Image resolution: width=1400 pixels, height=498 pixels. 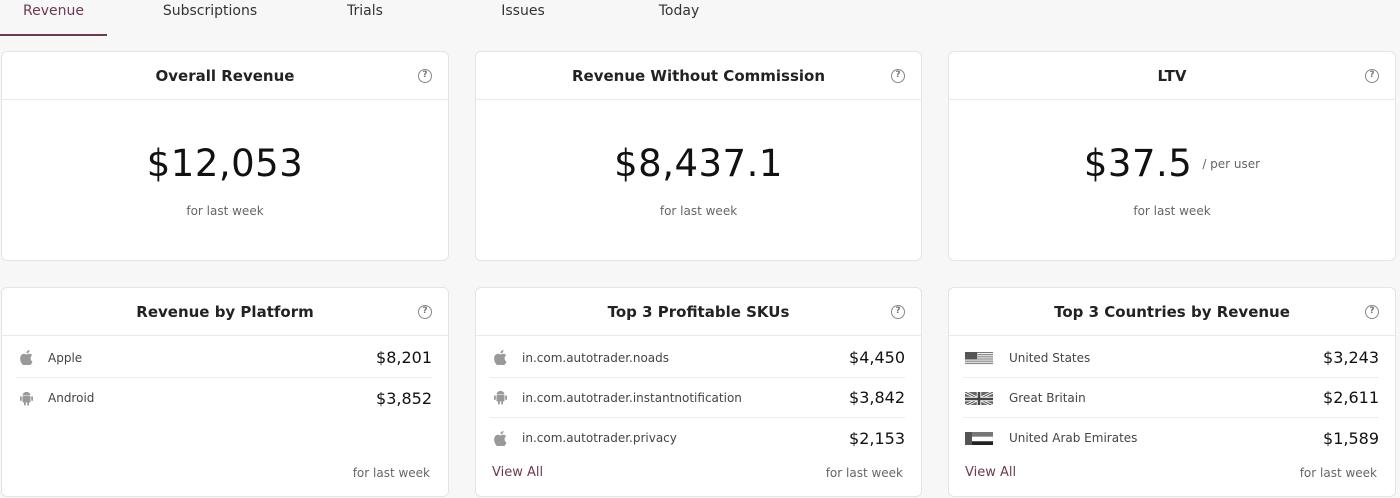 I want to click on list-item: Android $3,852, so click(x=224, y=398).